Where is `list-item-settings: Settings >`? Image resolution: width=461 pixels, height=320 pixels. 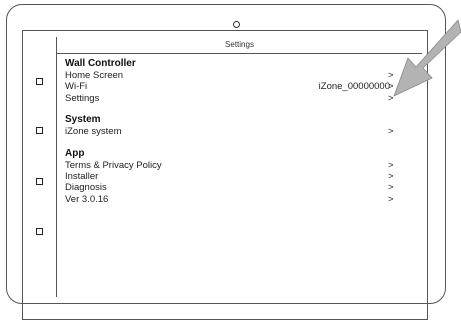 list-item-settings: Settings > is located at coordinates (235, 98).